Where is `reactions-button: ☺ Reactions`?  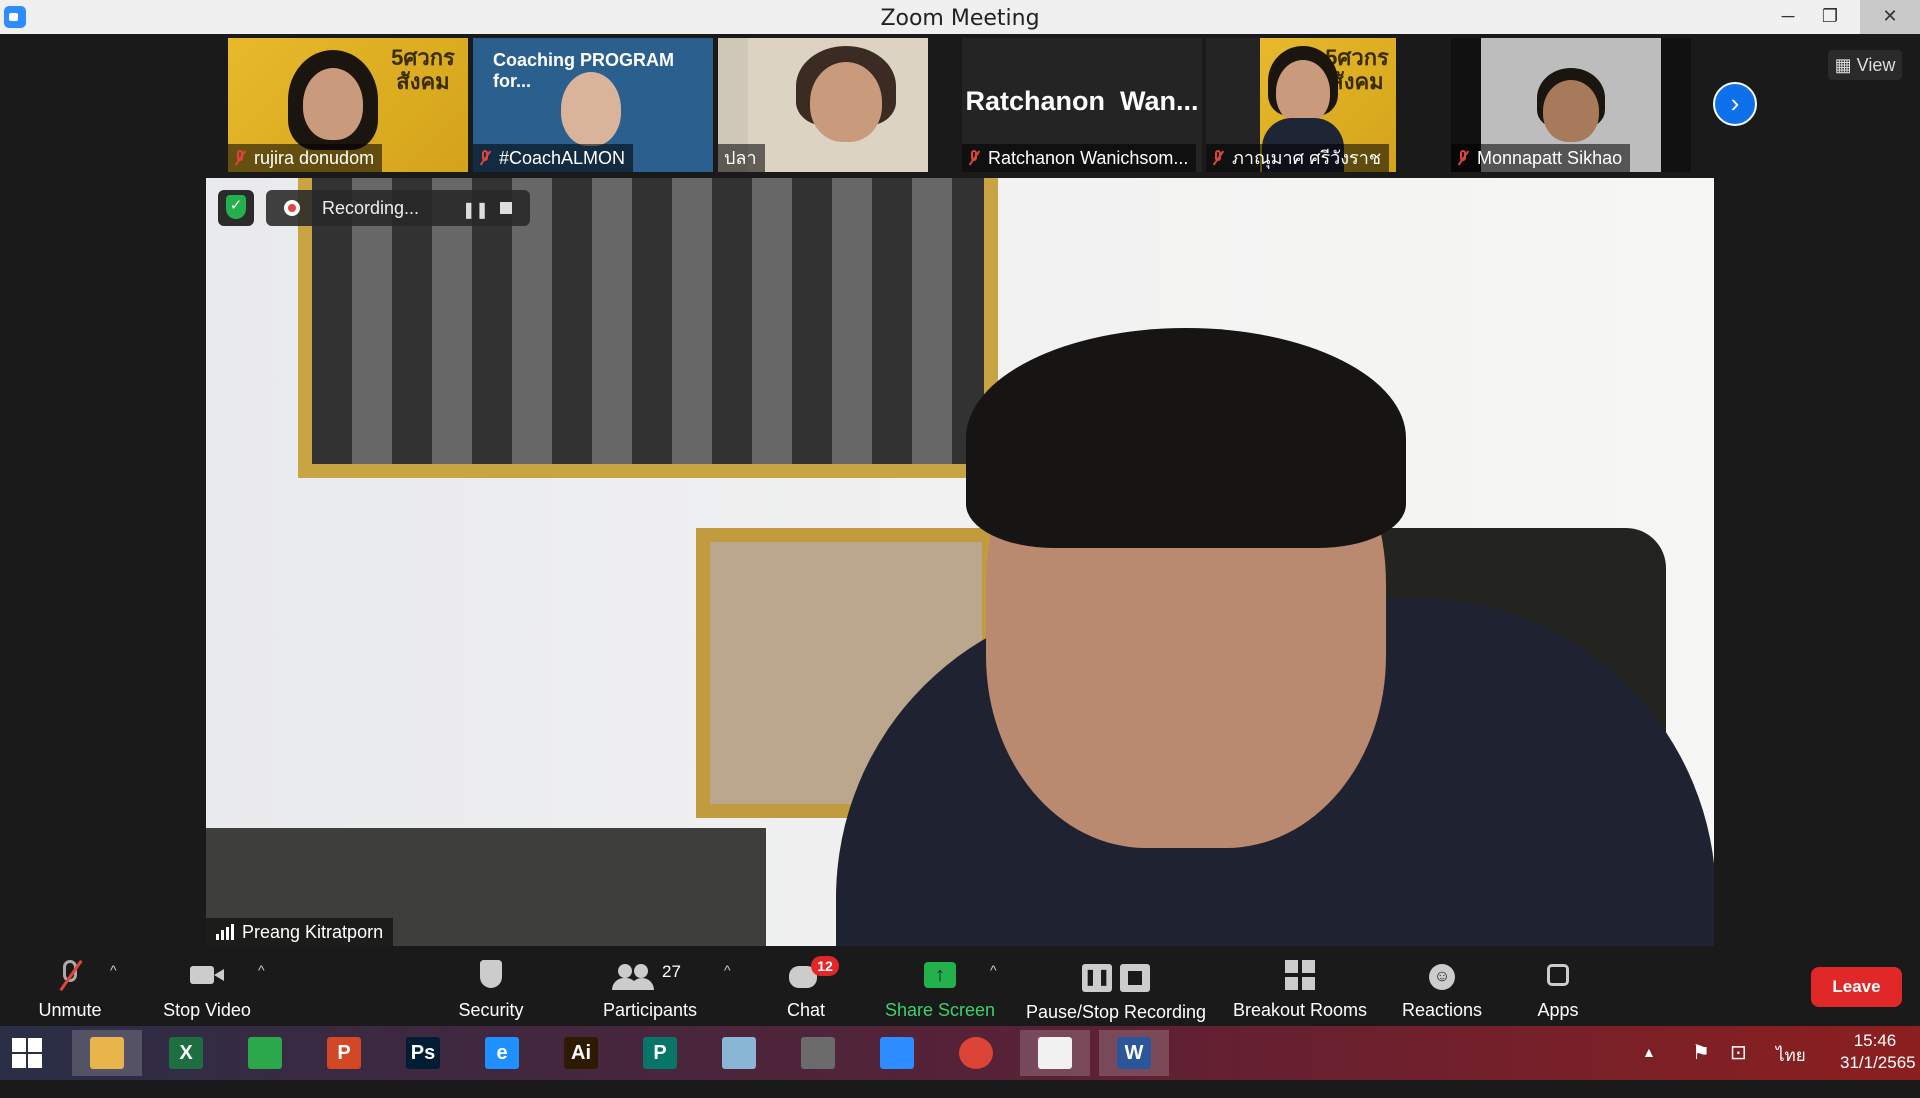 reactions-button: ☺ Reactions is located at coordinates (1442, 987).